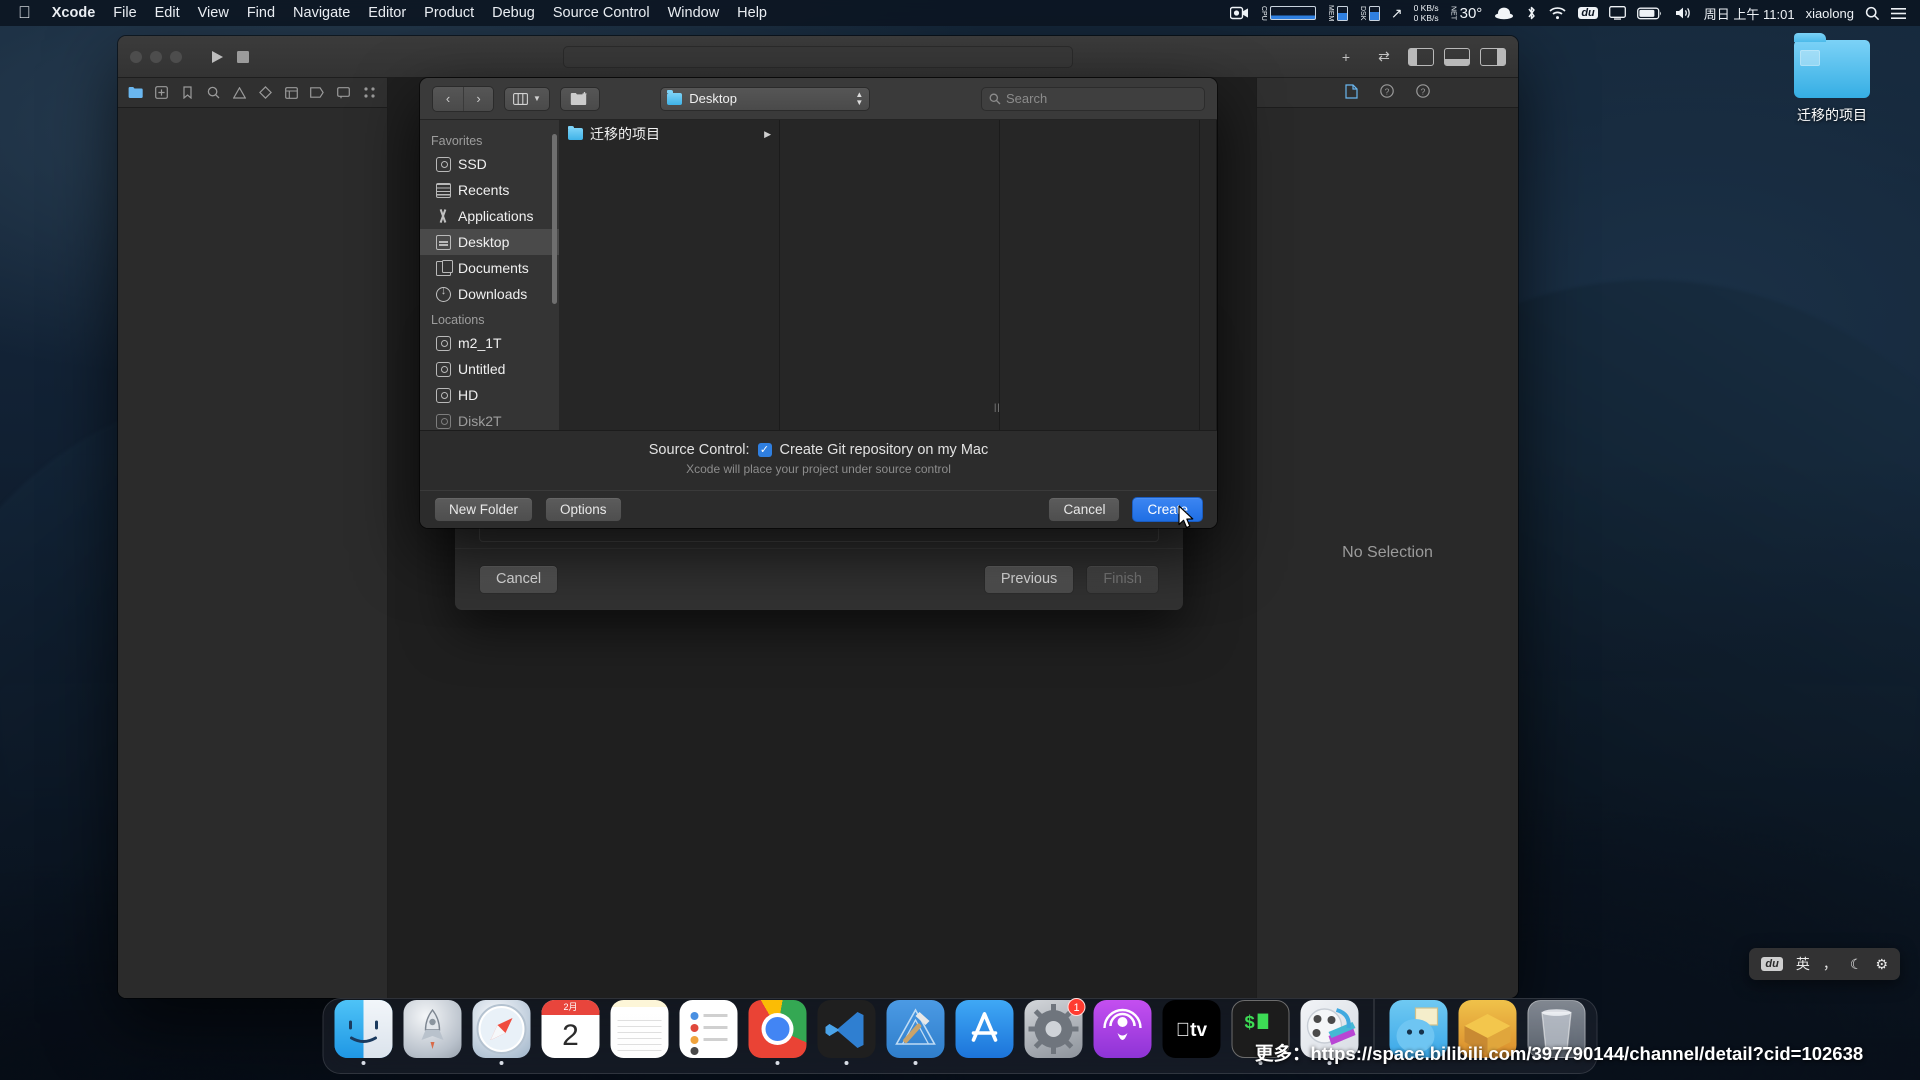 The width and height of the screenshot is (1920, 1080). What do you see at coordinates (1384, 57) in the screenshot?
I see `code-review-icon: ⇄` at bounding box center [1384, 57].